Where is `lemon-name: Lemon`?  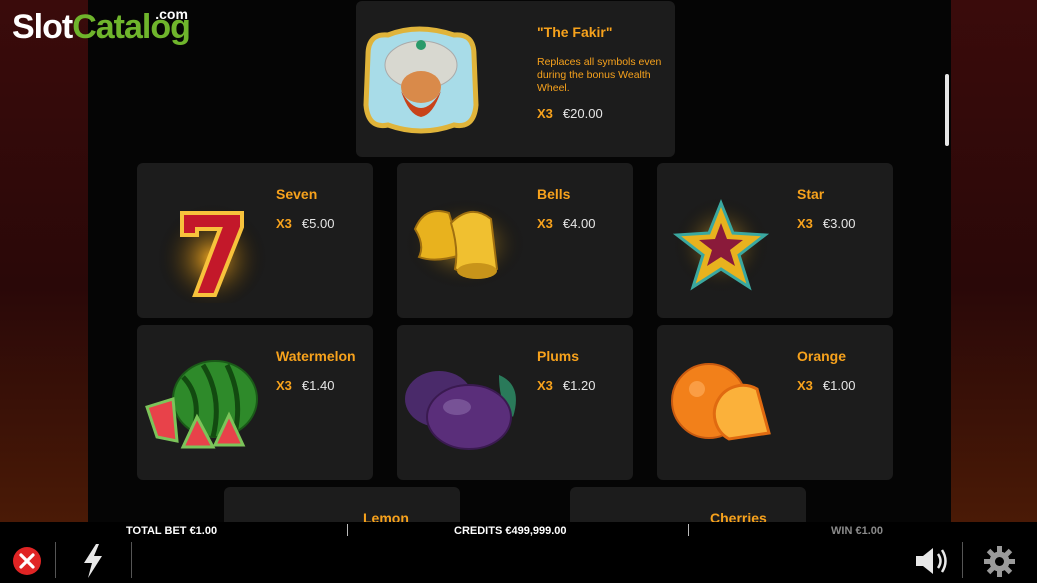 lemon-name: Lemon is located at coordinates (386, 516).